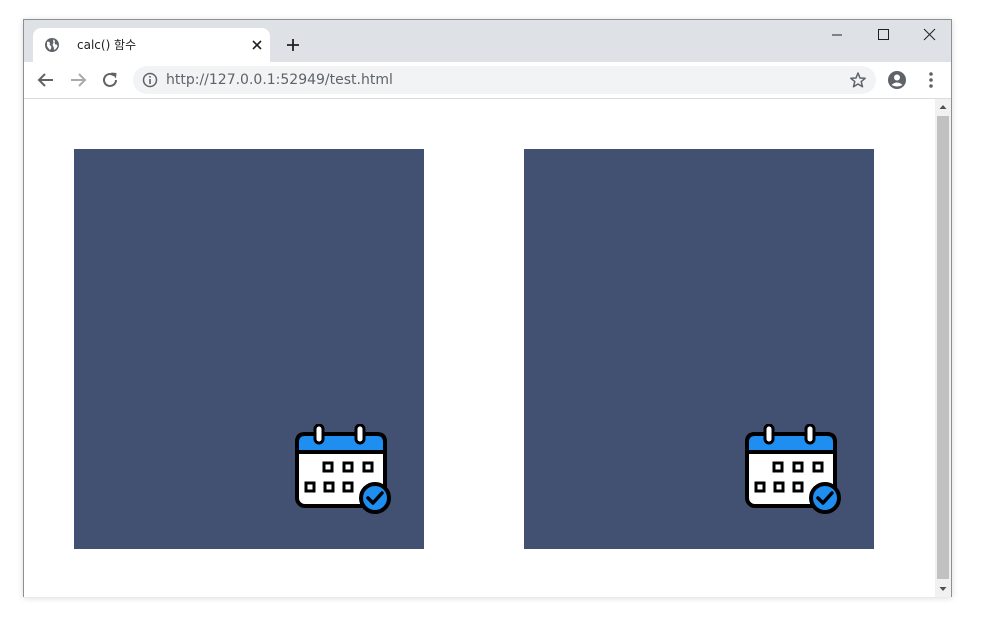 The image size is (984, 630). What do you see at coordinates (107, 45) in the screenshot?
I see `tab-title: calc() 함수` at bounding box center [107, 45].